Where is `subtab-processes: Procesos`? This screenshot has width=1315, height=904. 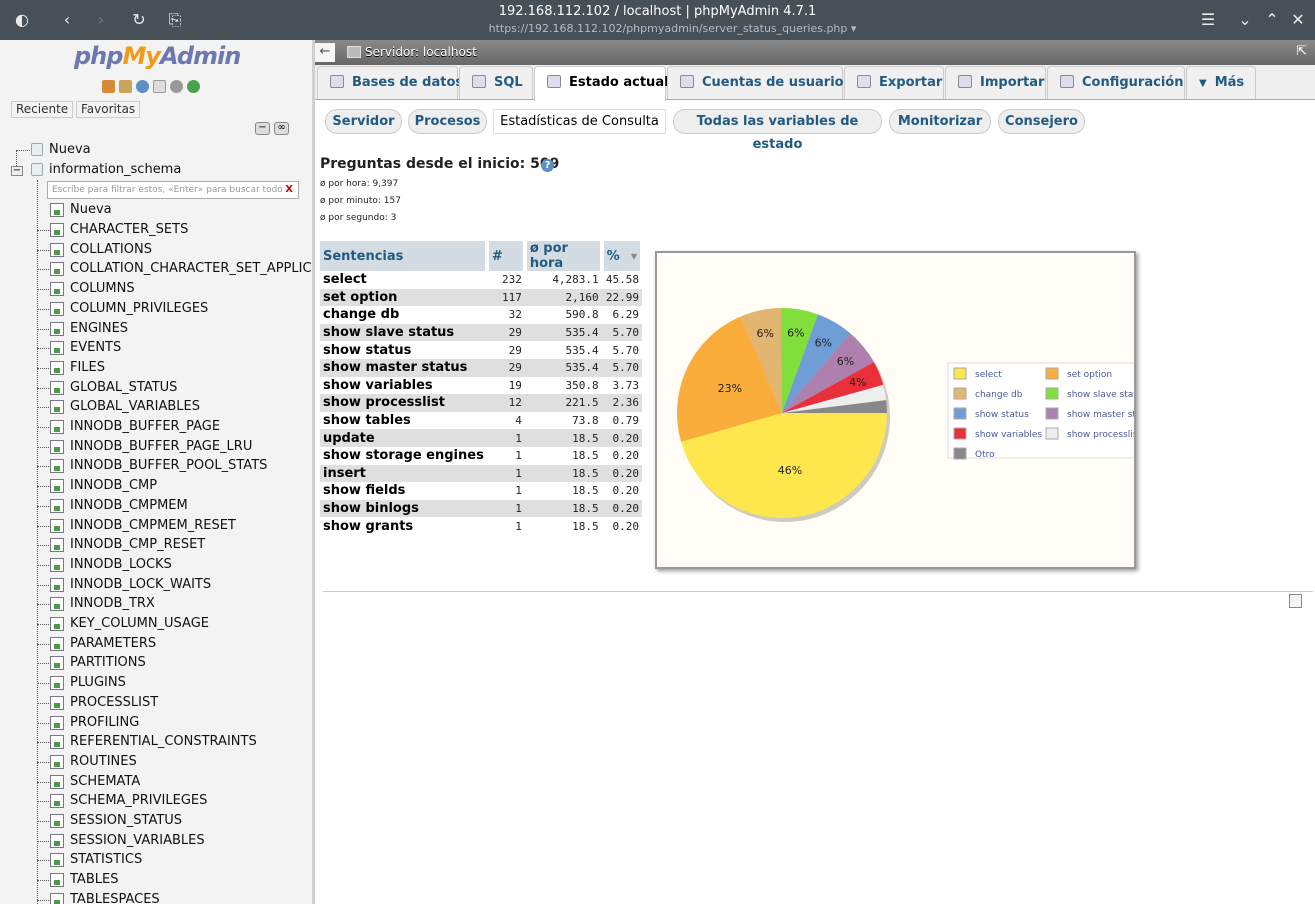 subtab-processes: Procesos is located at coordinates (447, 121).